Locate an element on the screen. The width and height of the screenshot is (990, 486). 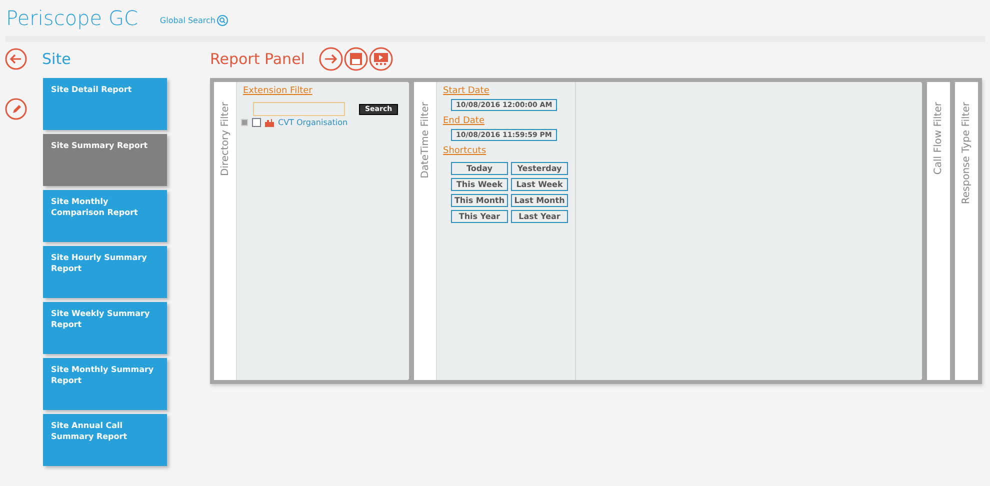
site-heading: Site is located at coordinates (56, 59).